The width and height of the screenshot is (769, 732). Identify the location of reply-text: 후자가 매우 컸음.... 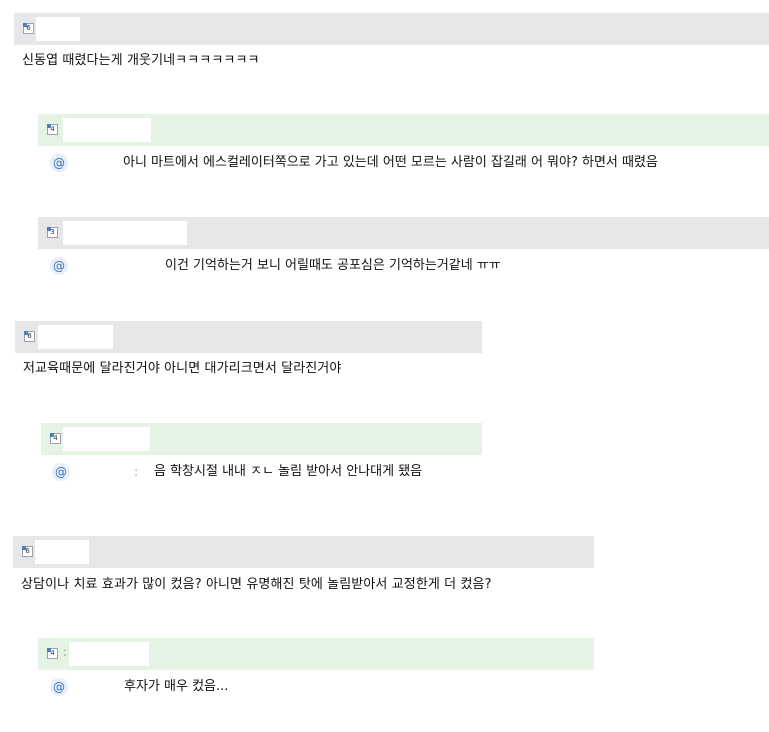
(176, 686).